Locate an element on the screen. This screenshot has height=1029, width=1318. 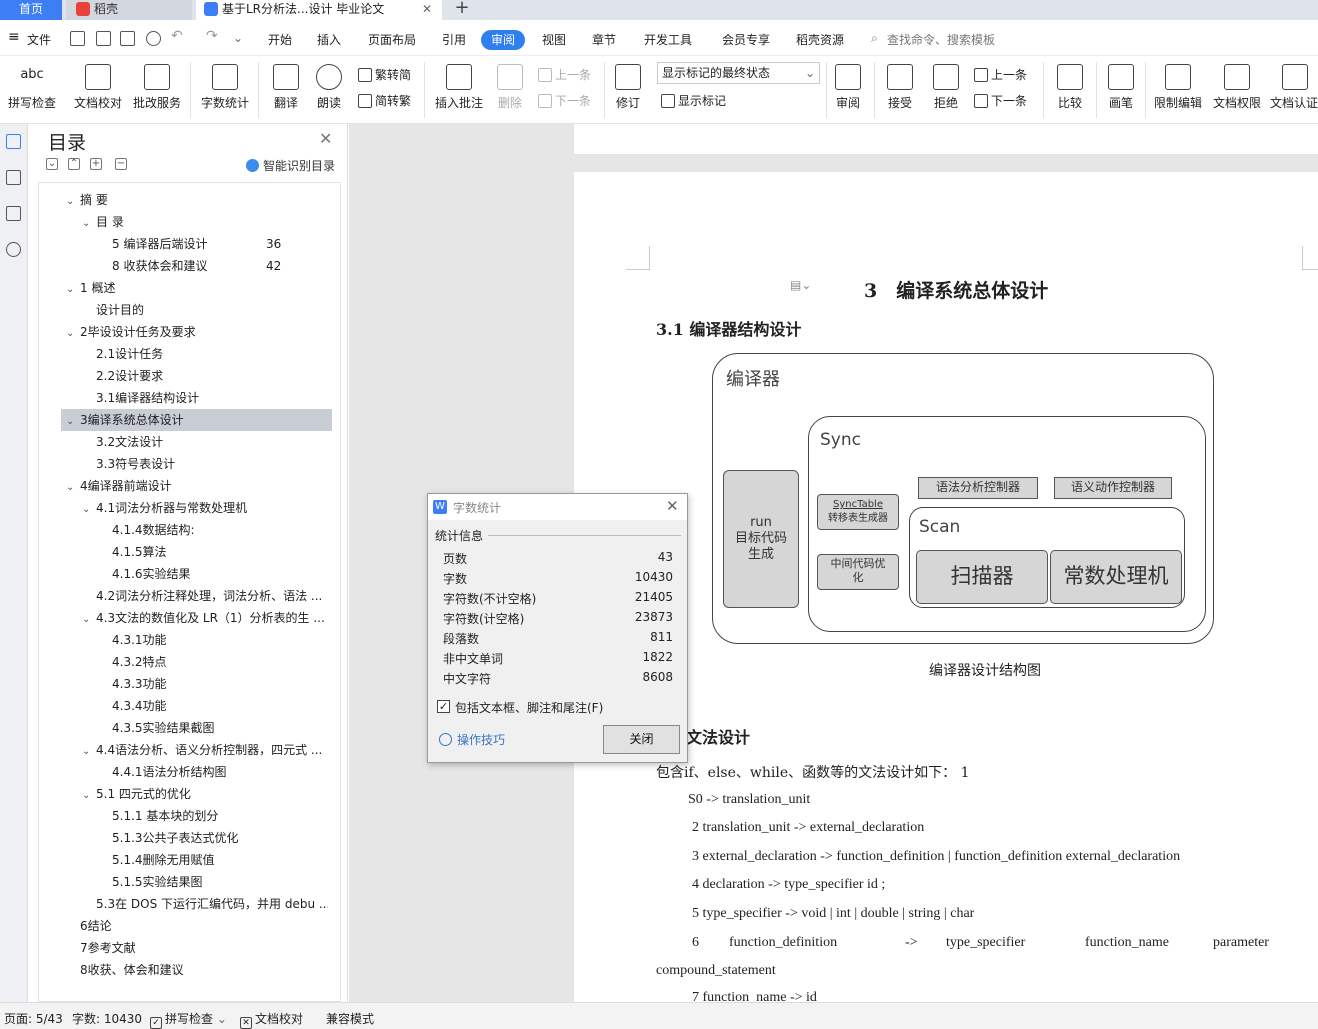
menu-reference: 引用 is located at coordinates (454, 39).